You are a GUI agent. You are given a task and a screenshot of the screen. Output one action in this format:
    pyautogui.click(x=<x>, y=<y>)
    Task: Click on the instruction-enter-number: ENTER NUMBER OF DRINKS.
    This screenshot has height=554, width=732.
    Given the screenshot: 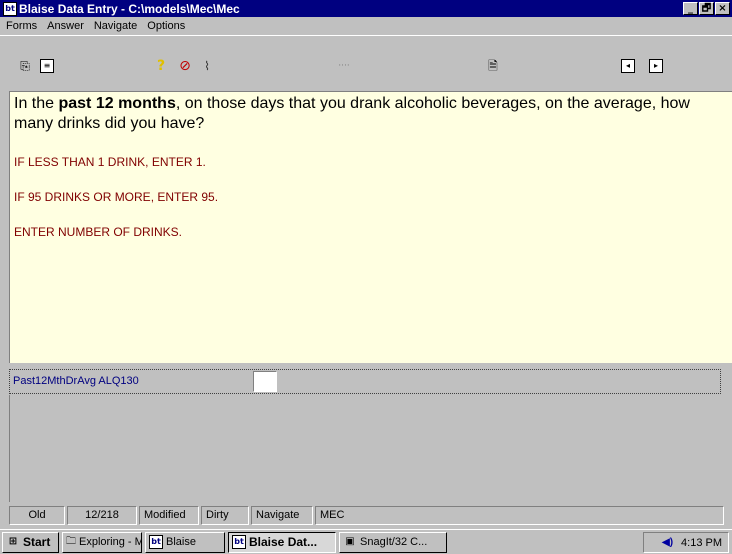 What is the action you would take?
    pyautogui.click(x=98, y=232)
    